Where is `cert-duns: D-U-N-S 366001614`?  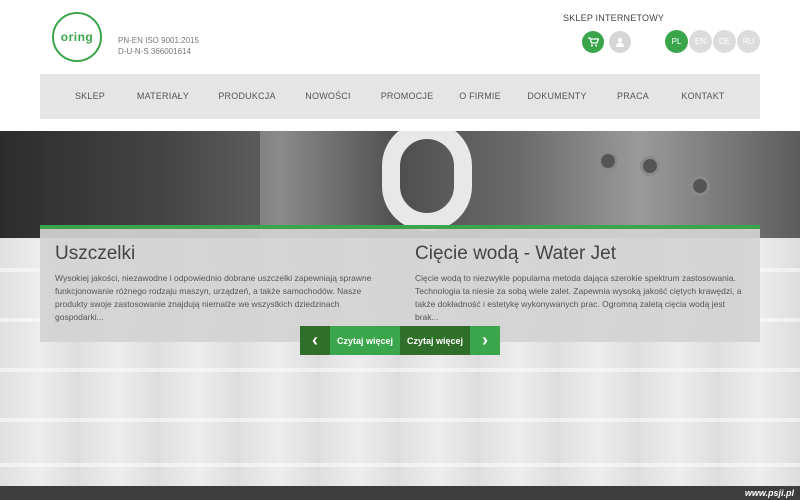
cert-duns: D-U-N-S 366001614 is located at coordinates (154, 51).